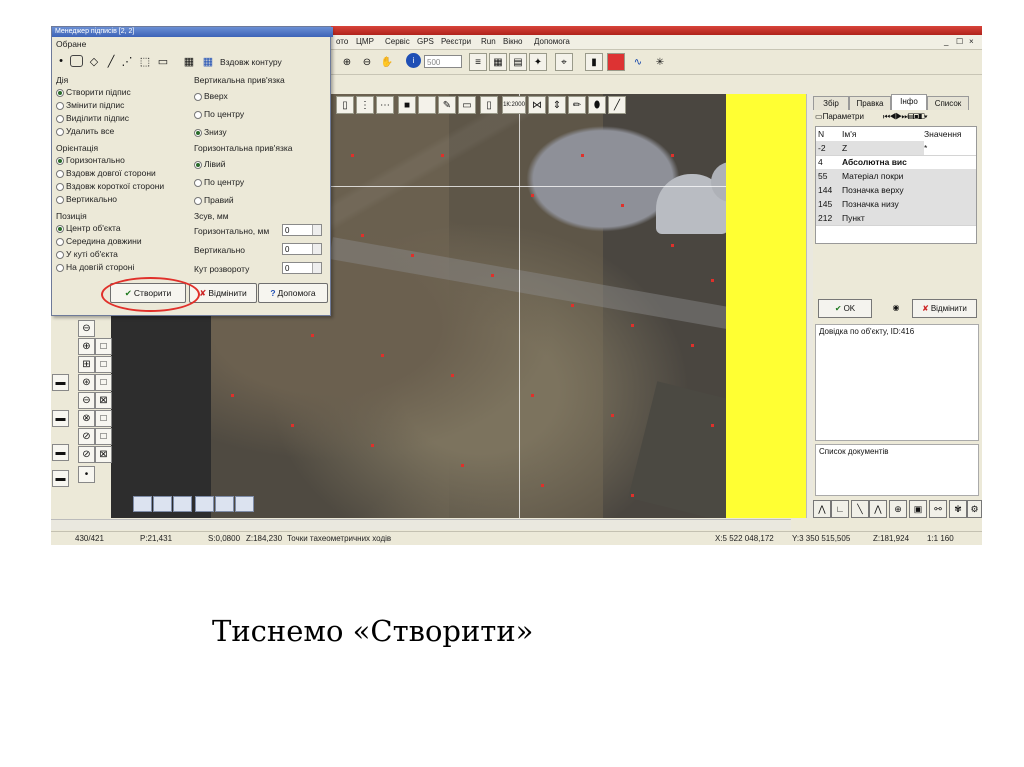  Describe the element at coordinates (127, 61) in the screenshot. I see `dashed-line-icon: ⋰` at that location.